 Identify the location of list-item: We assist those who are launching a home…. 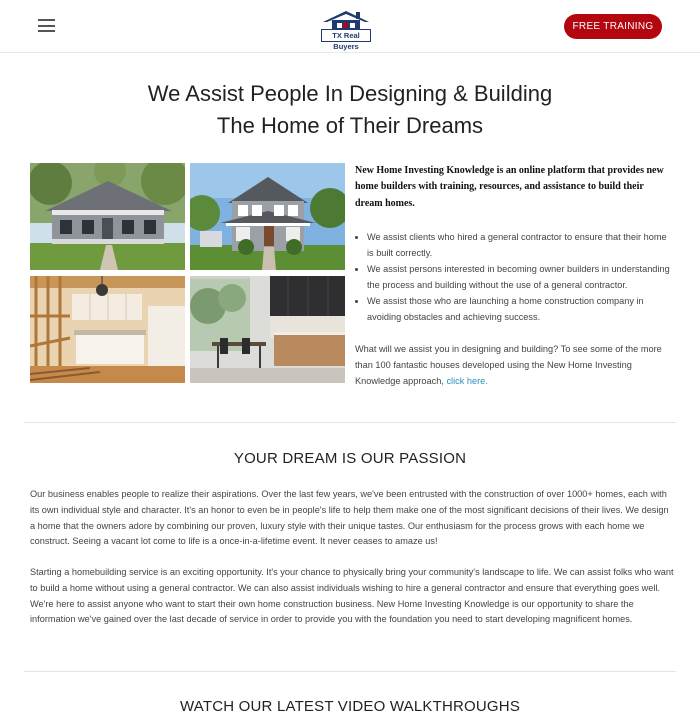
(520, 309).